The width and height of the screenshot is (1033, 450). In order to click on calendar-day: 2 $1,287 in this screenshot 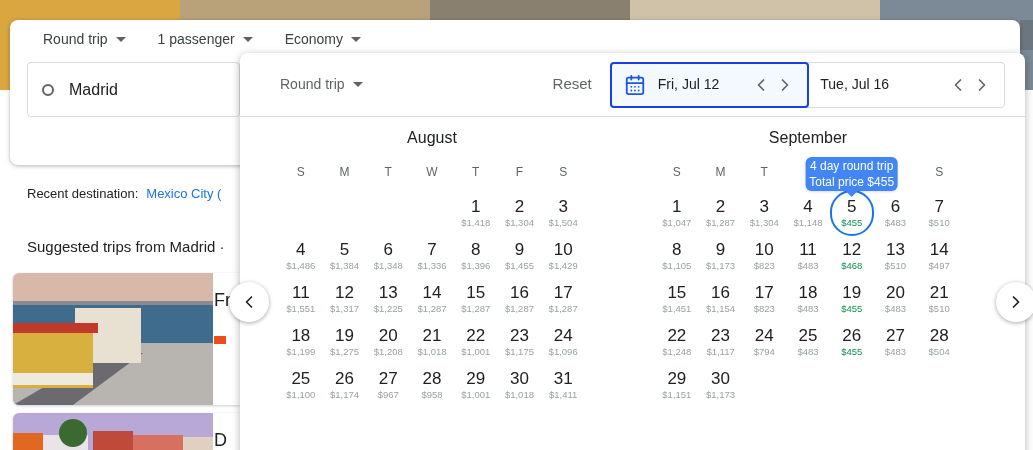, I will do `click(720, 213)`.